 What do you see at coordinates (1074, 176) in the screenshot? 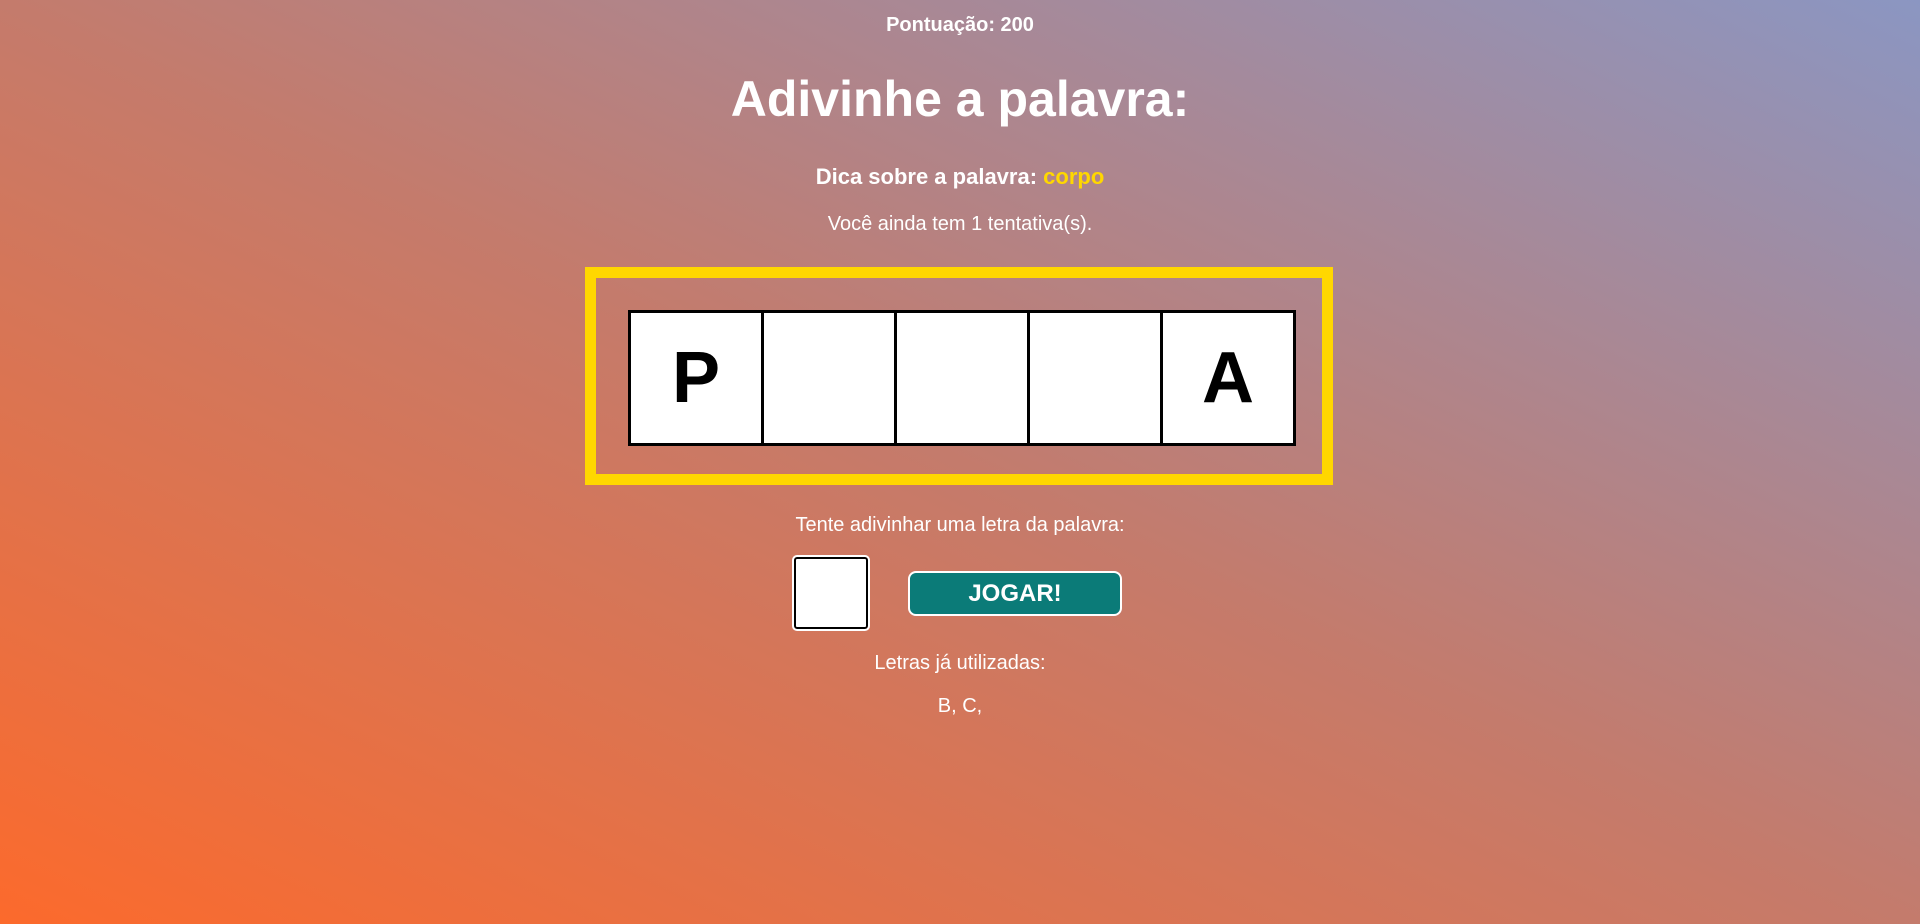
I see `hint-value: corpo` at bounding box center [1074, 176].